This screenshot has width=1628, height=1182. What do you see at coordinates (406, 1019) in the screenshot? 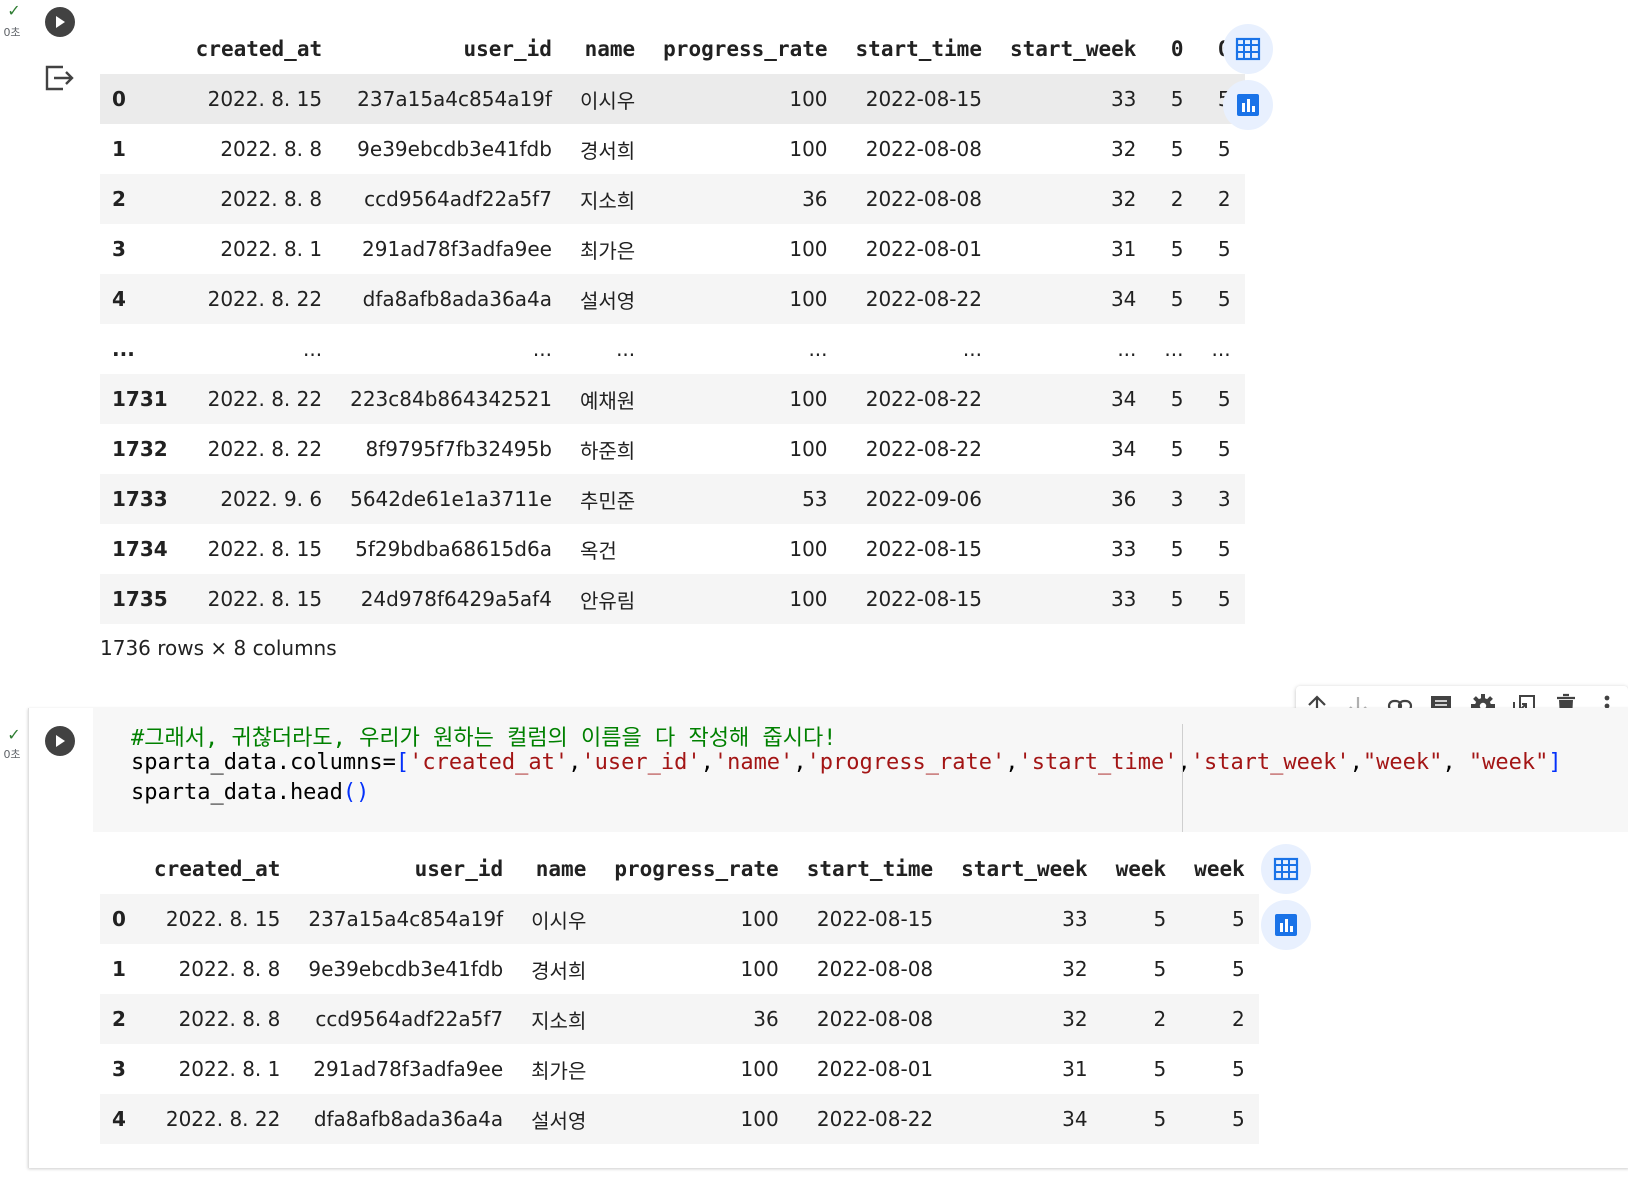
I see `table-cell: ccd9564adf22a5f7` at bounding box center [406, 1019].